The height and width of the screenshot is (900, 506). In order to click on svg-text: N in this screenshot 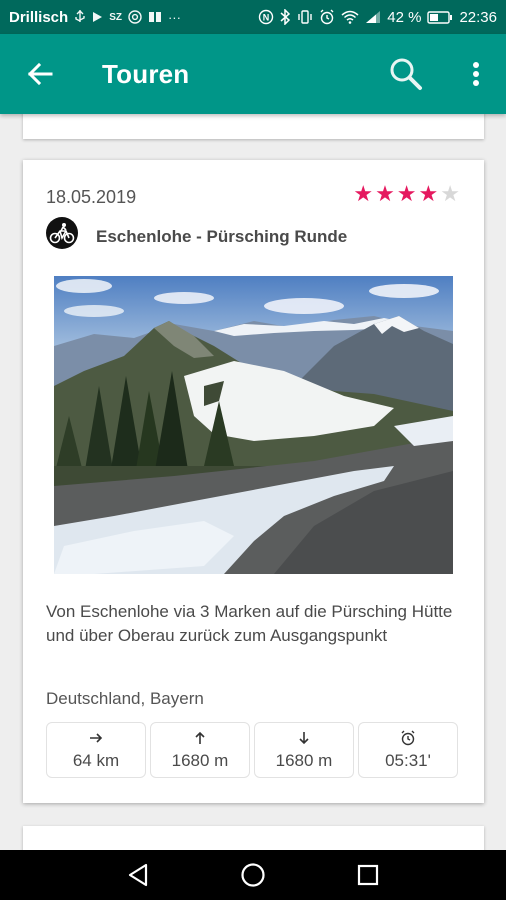, I will do `click(266, 18)`.